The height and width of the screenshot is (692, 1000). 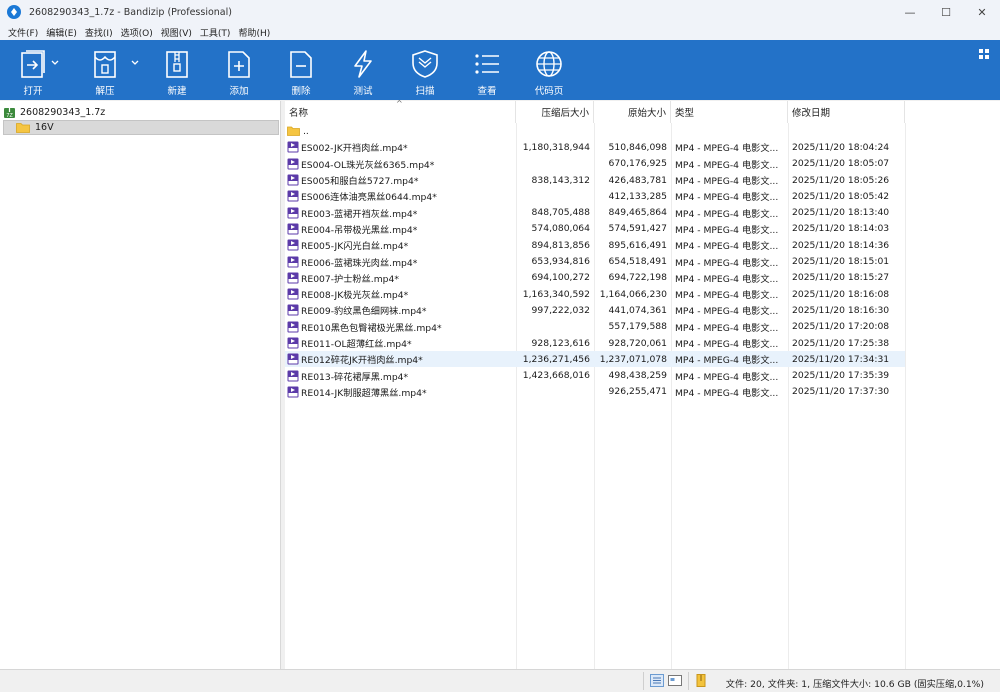 I want to click on close-button: ✕, so click(x=982, y=12).